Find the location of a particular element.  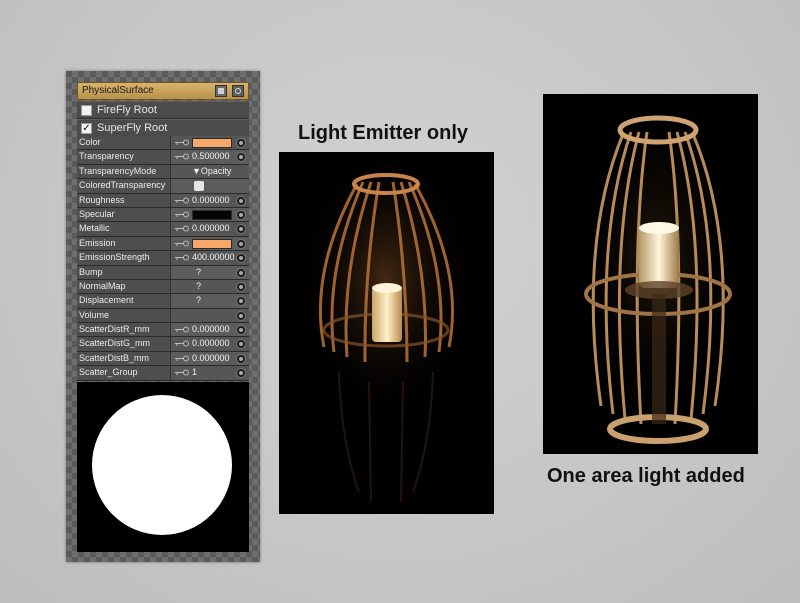

param-value-emissionstrength: 400.00000 is located at coordinates (213, 257).